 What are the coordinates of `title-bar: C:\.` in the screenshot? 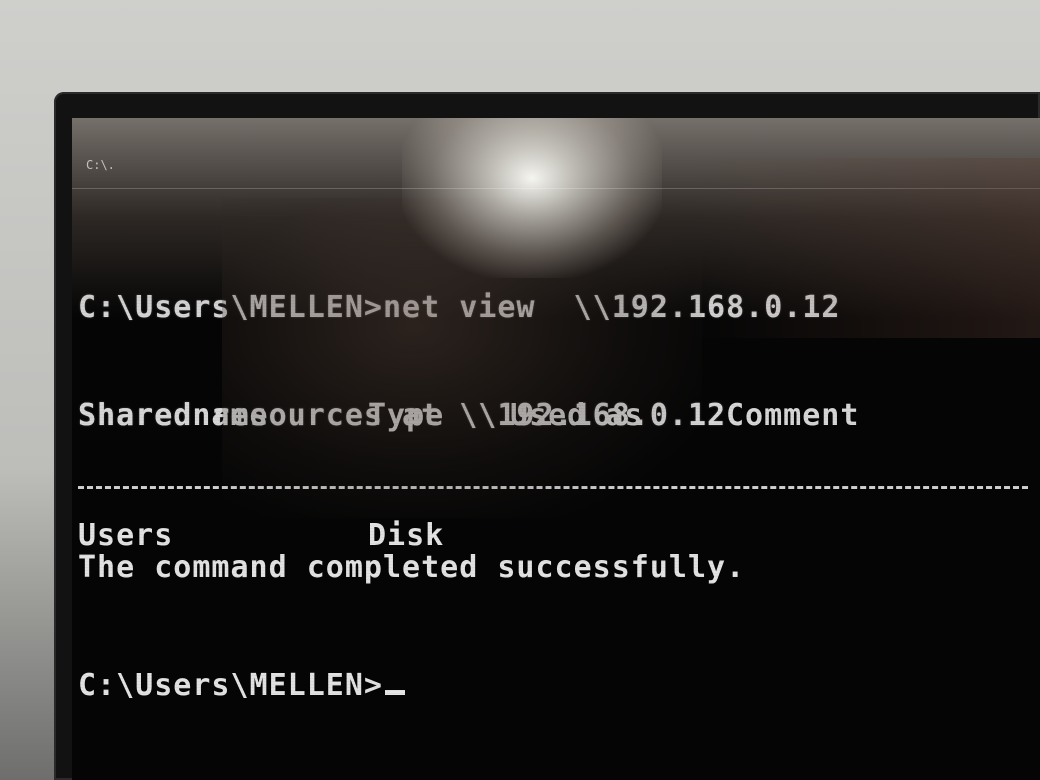 It's located at (556, 153).